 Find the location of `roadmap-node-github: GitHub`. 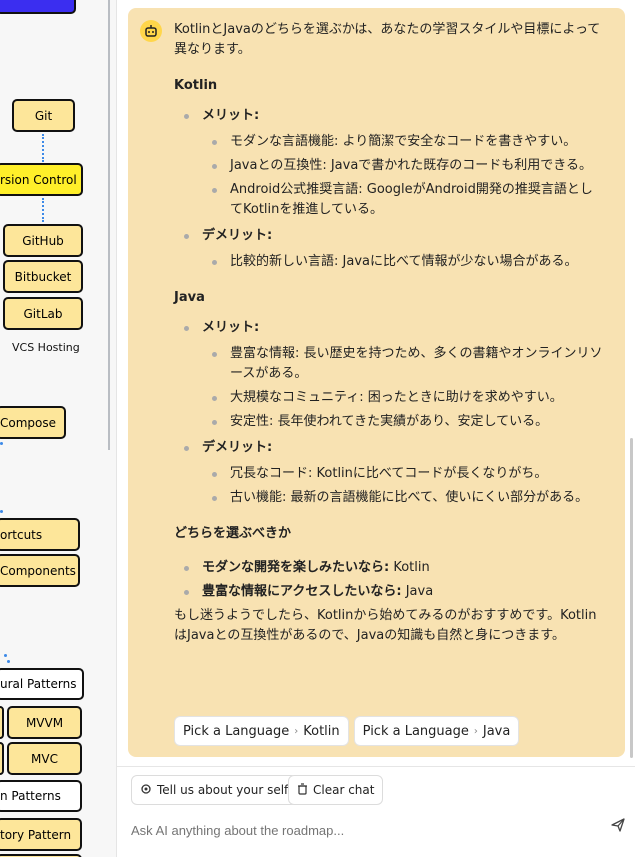

roadmap-node-github: GitHub is located at coordinates (43, 240).